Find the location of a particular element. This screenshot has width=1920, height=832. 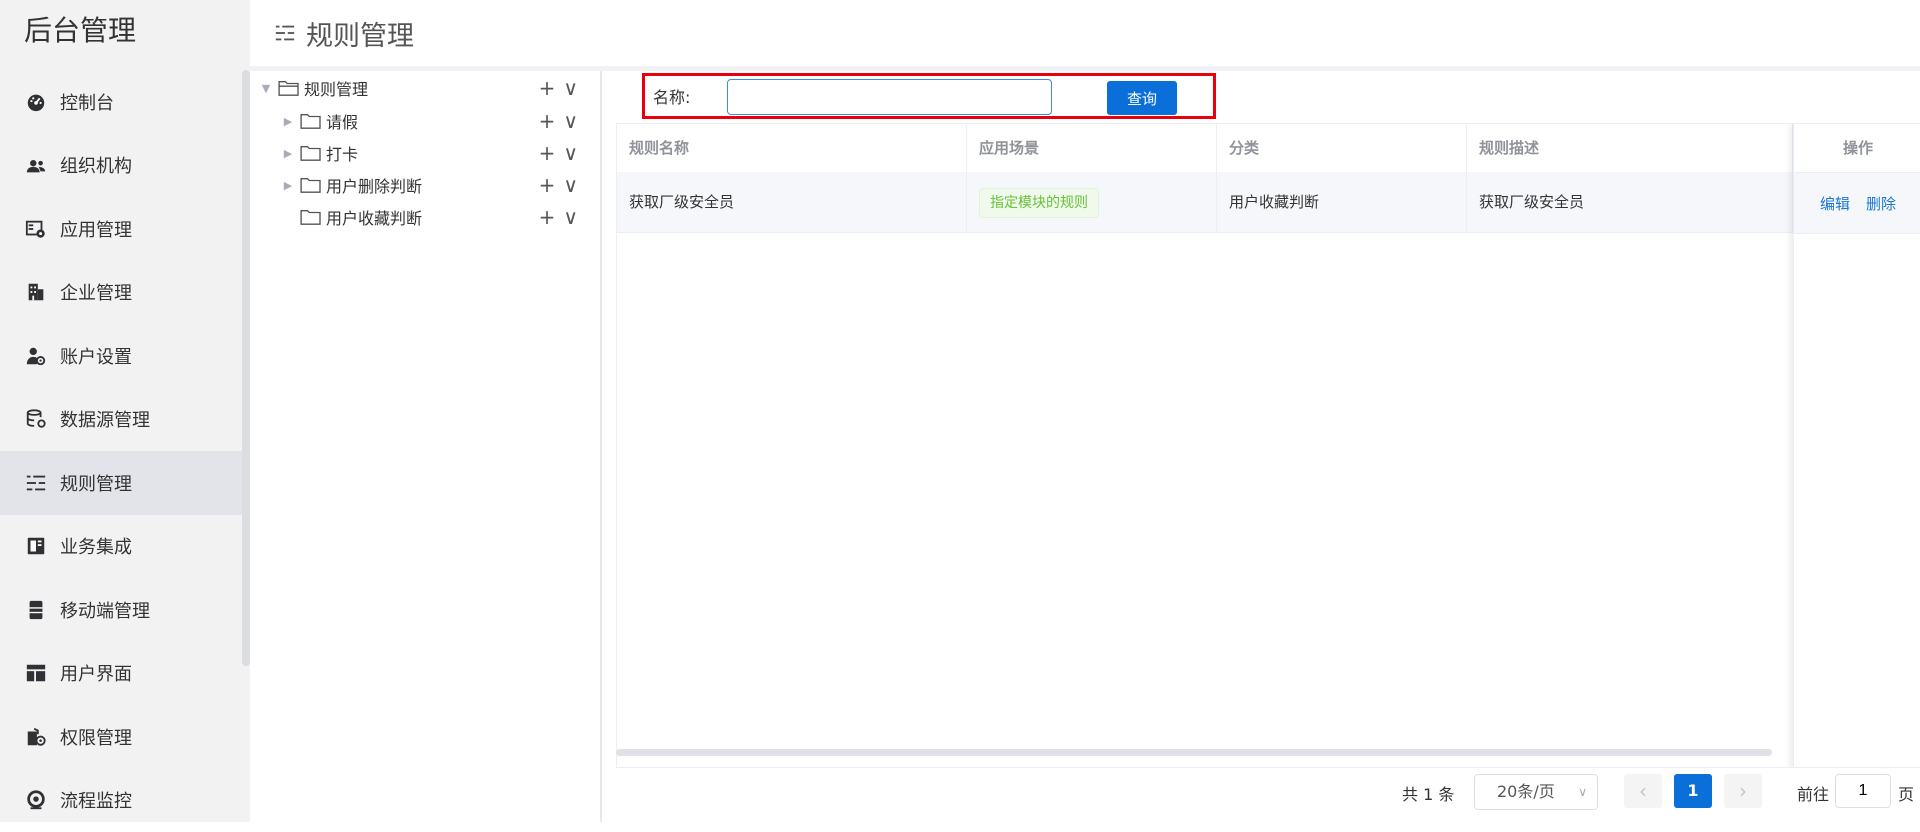

prev-page-button: ‹ is located at coordinates (1643, 791).